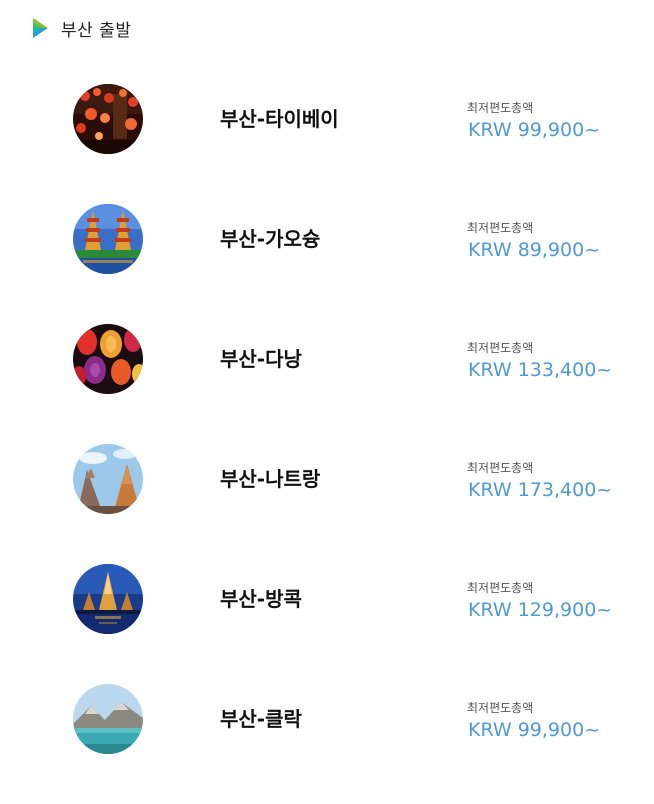 This screenshot has height=804, width=654. What do you see at coordinates (540, 370) in the screenshot?
I see `fare-price: KRW 133,400~` at bounding box center [540, 370].